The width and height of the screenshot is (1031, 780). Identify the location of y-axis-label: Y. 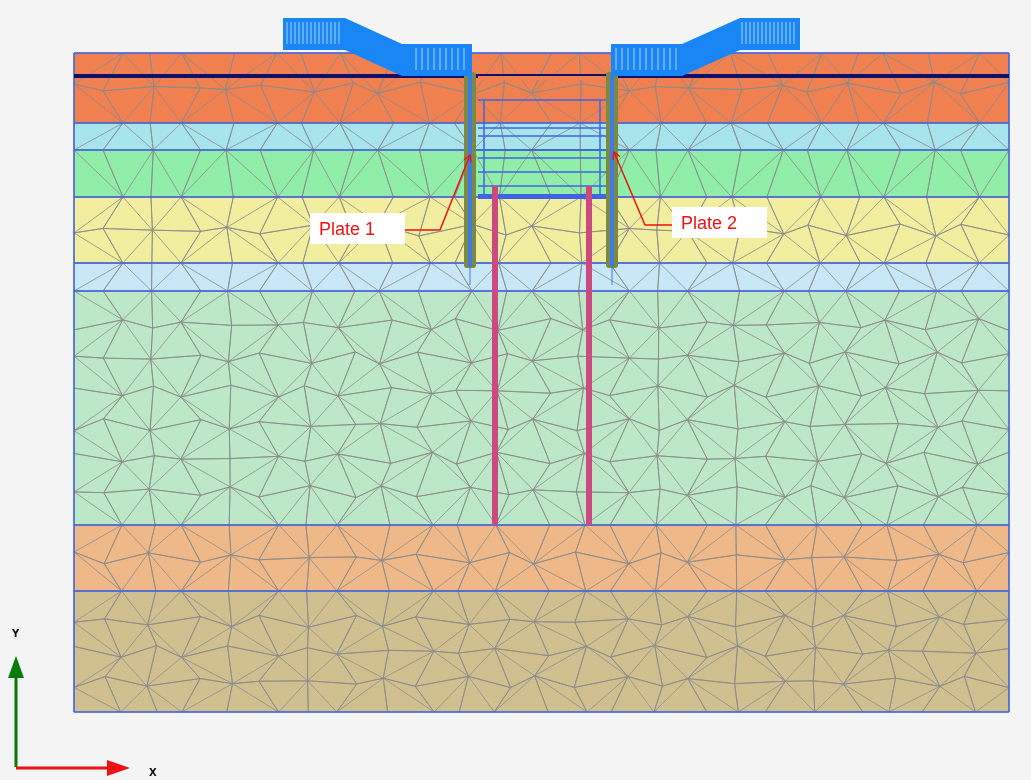
(16, 633).